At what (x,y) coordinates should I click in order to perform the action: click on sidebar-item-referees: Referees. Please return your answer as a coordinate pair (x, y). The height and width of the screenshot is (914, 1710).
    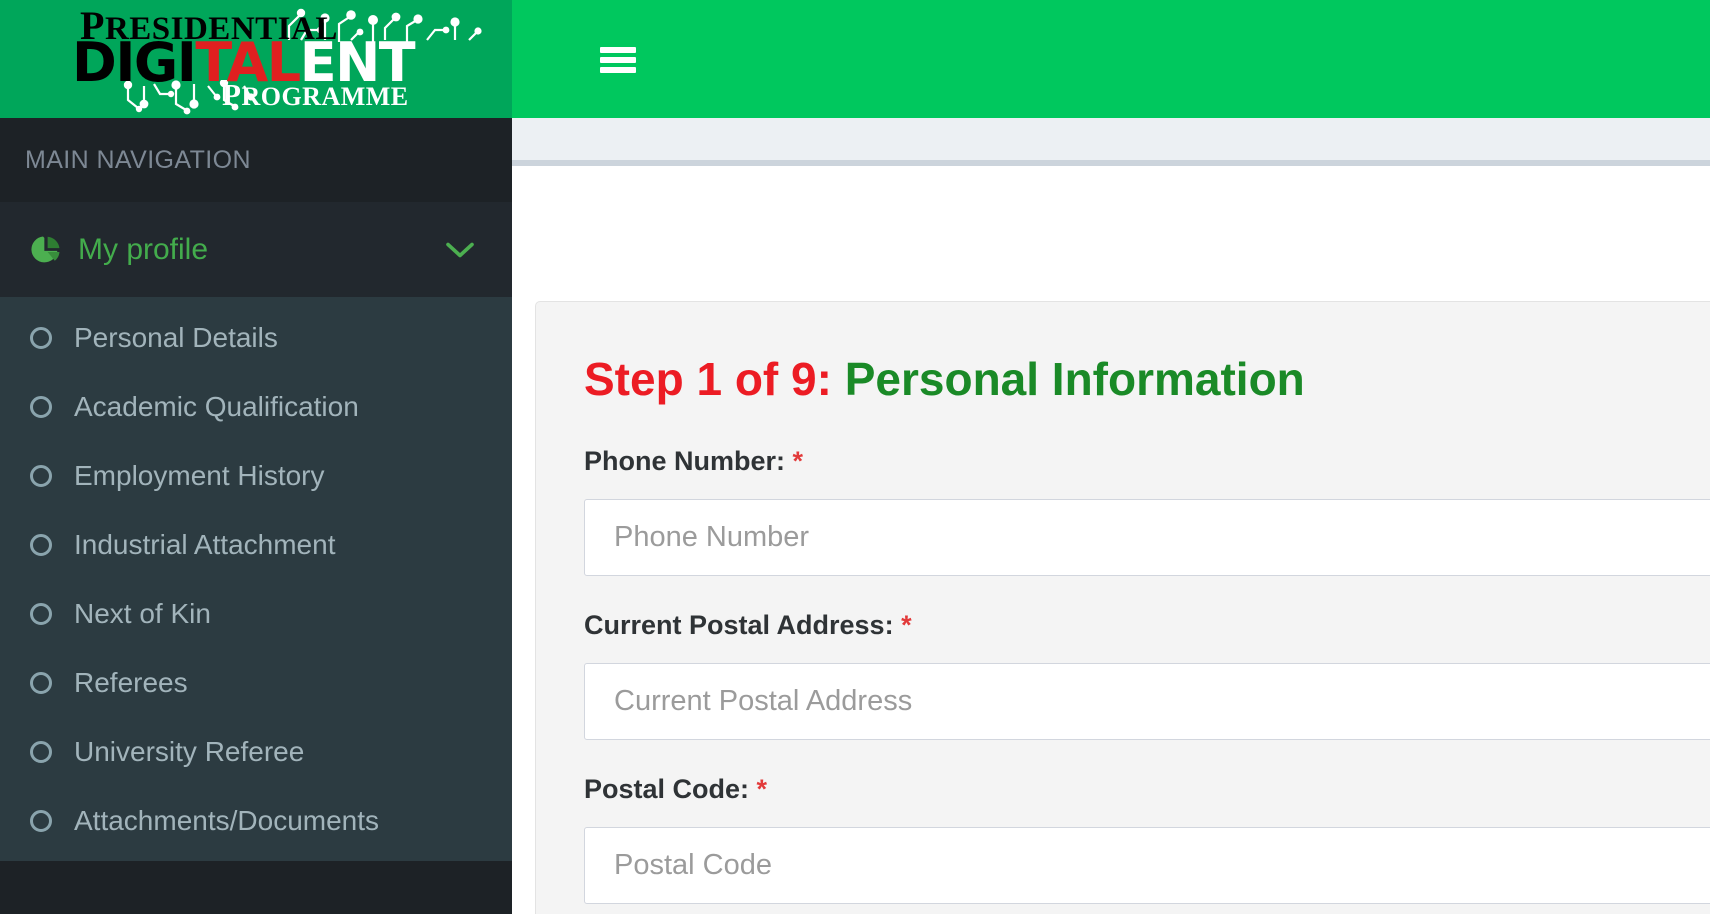
    Looking at the image, I should click on (256, 682).